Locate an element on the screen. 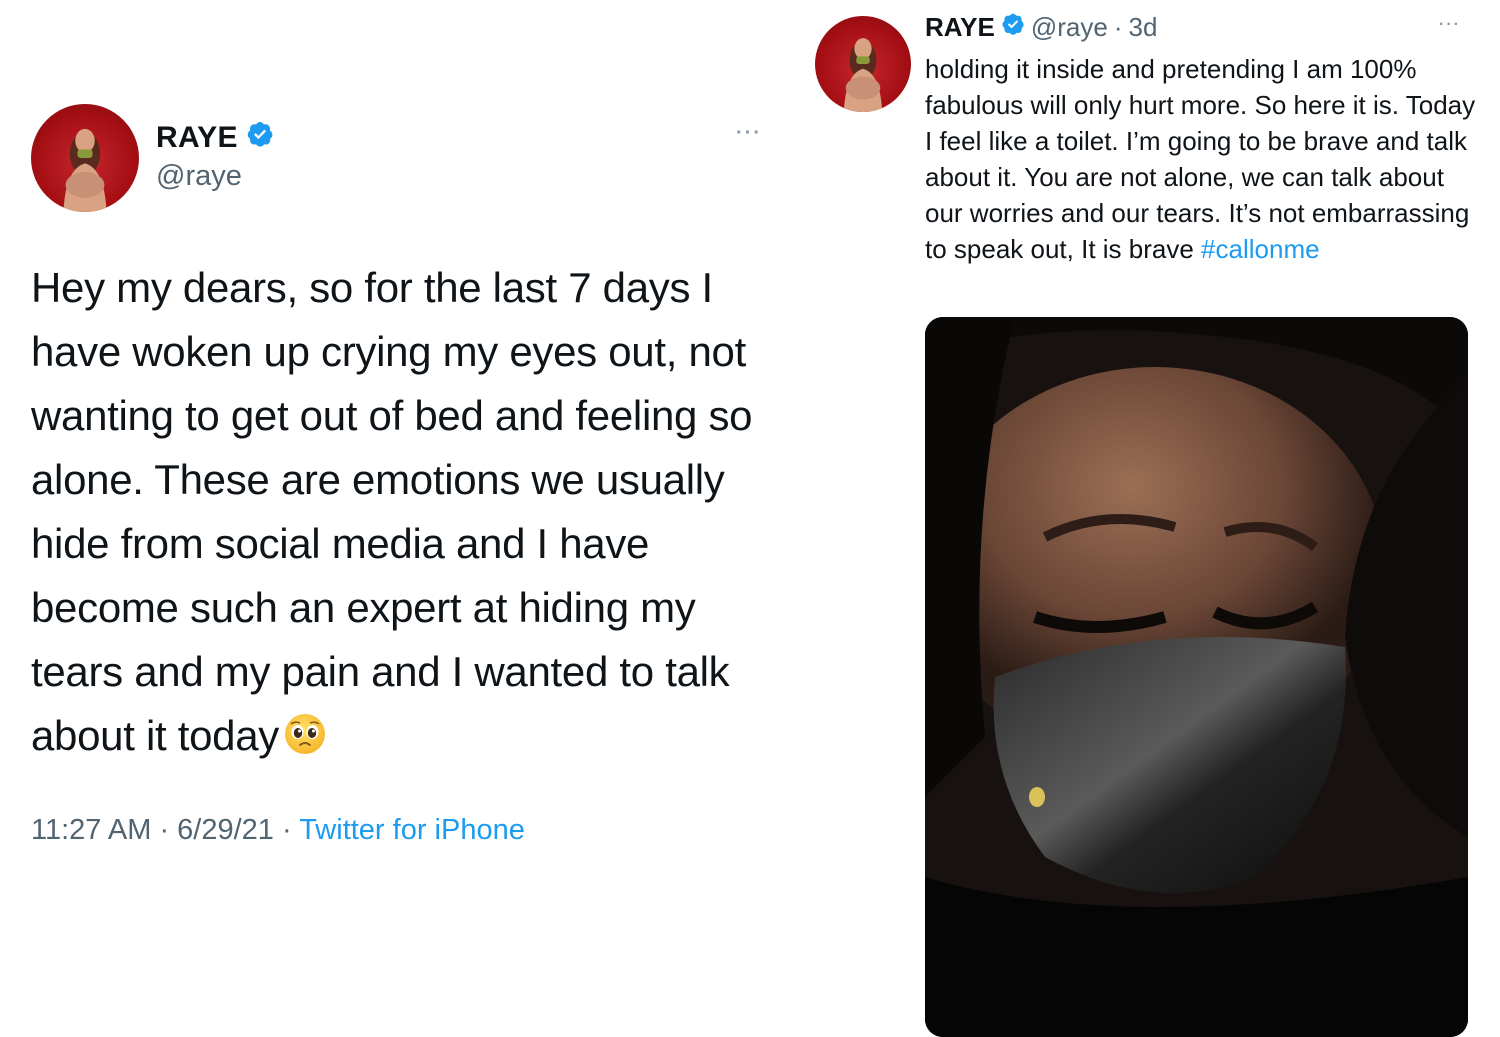  tweet-source-link: Twitter for iPhone is located at coordinates (412, 830).